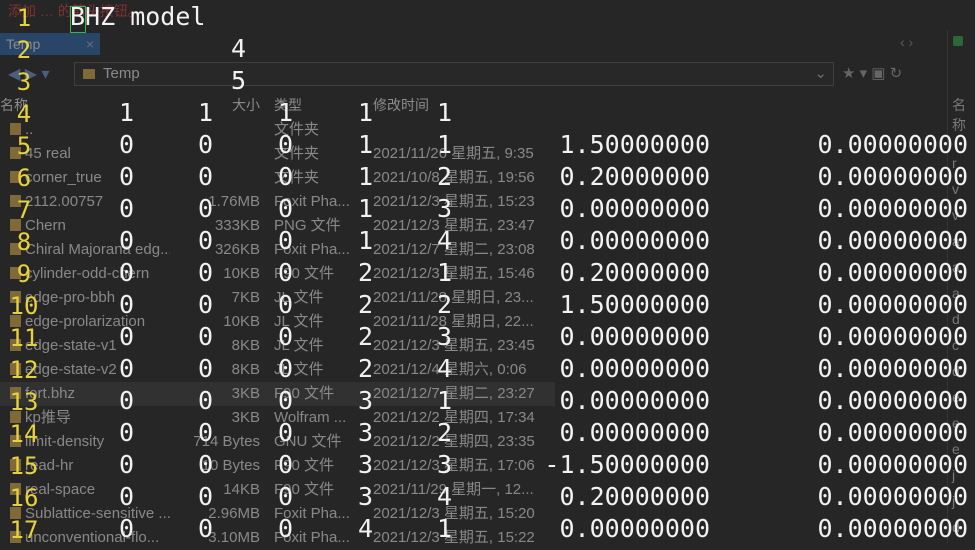 Image resolution: width=975 pixels, height=550 pixels. I want to click on line-number: 5, so click(24, 146).